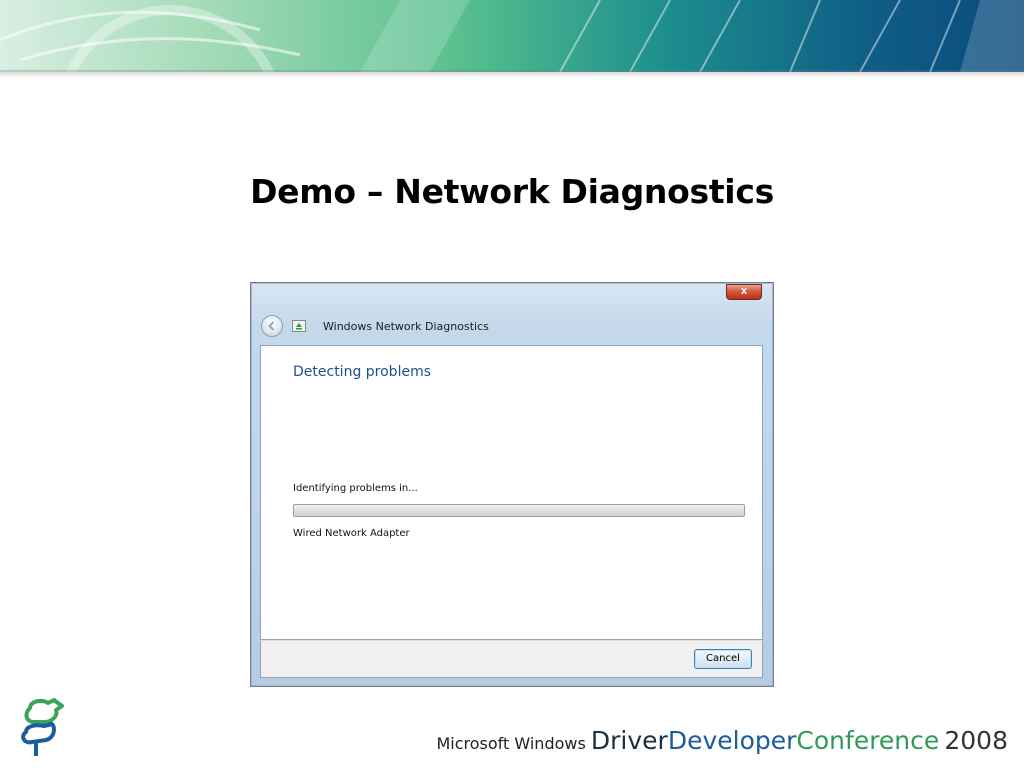 Image resolution: width=1024 pixels, height=768 pixels. I want to click on slide-title: Demo – Network Diagnostics, so click(512, 191).